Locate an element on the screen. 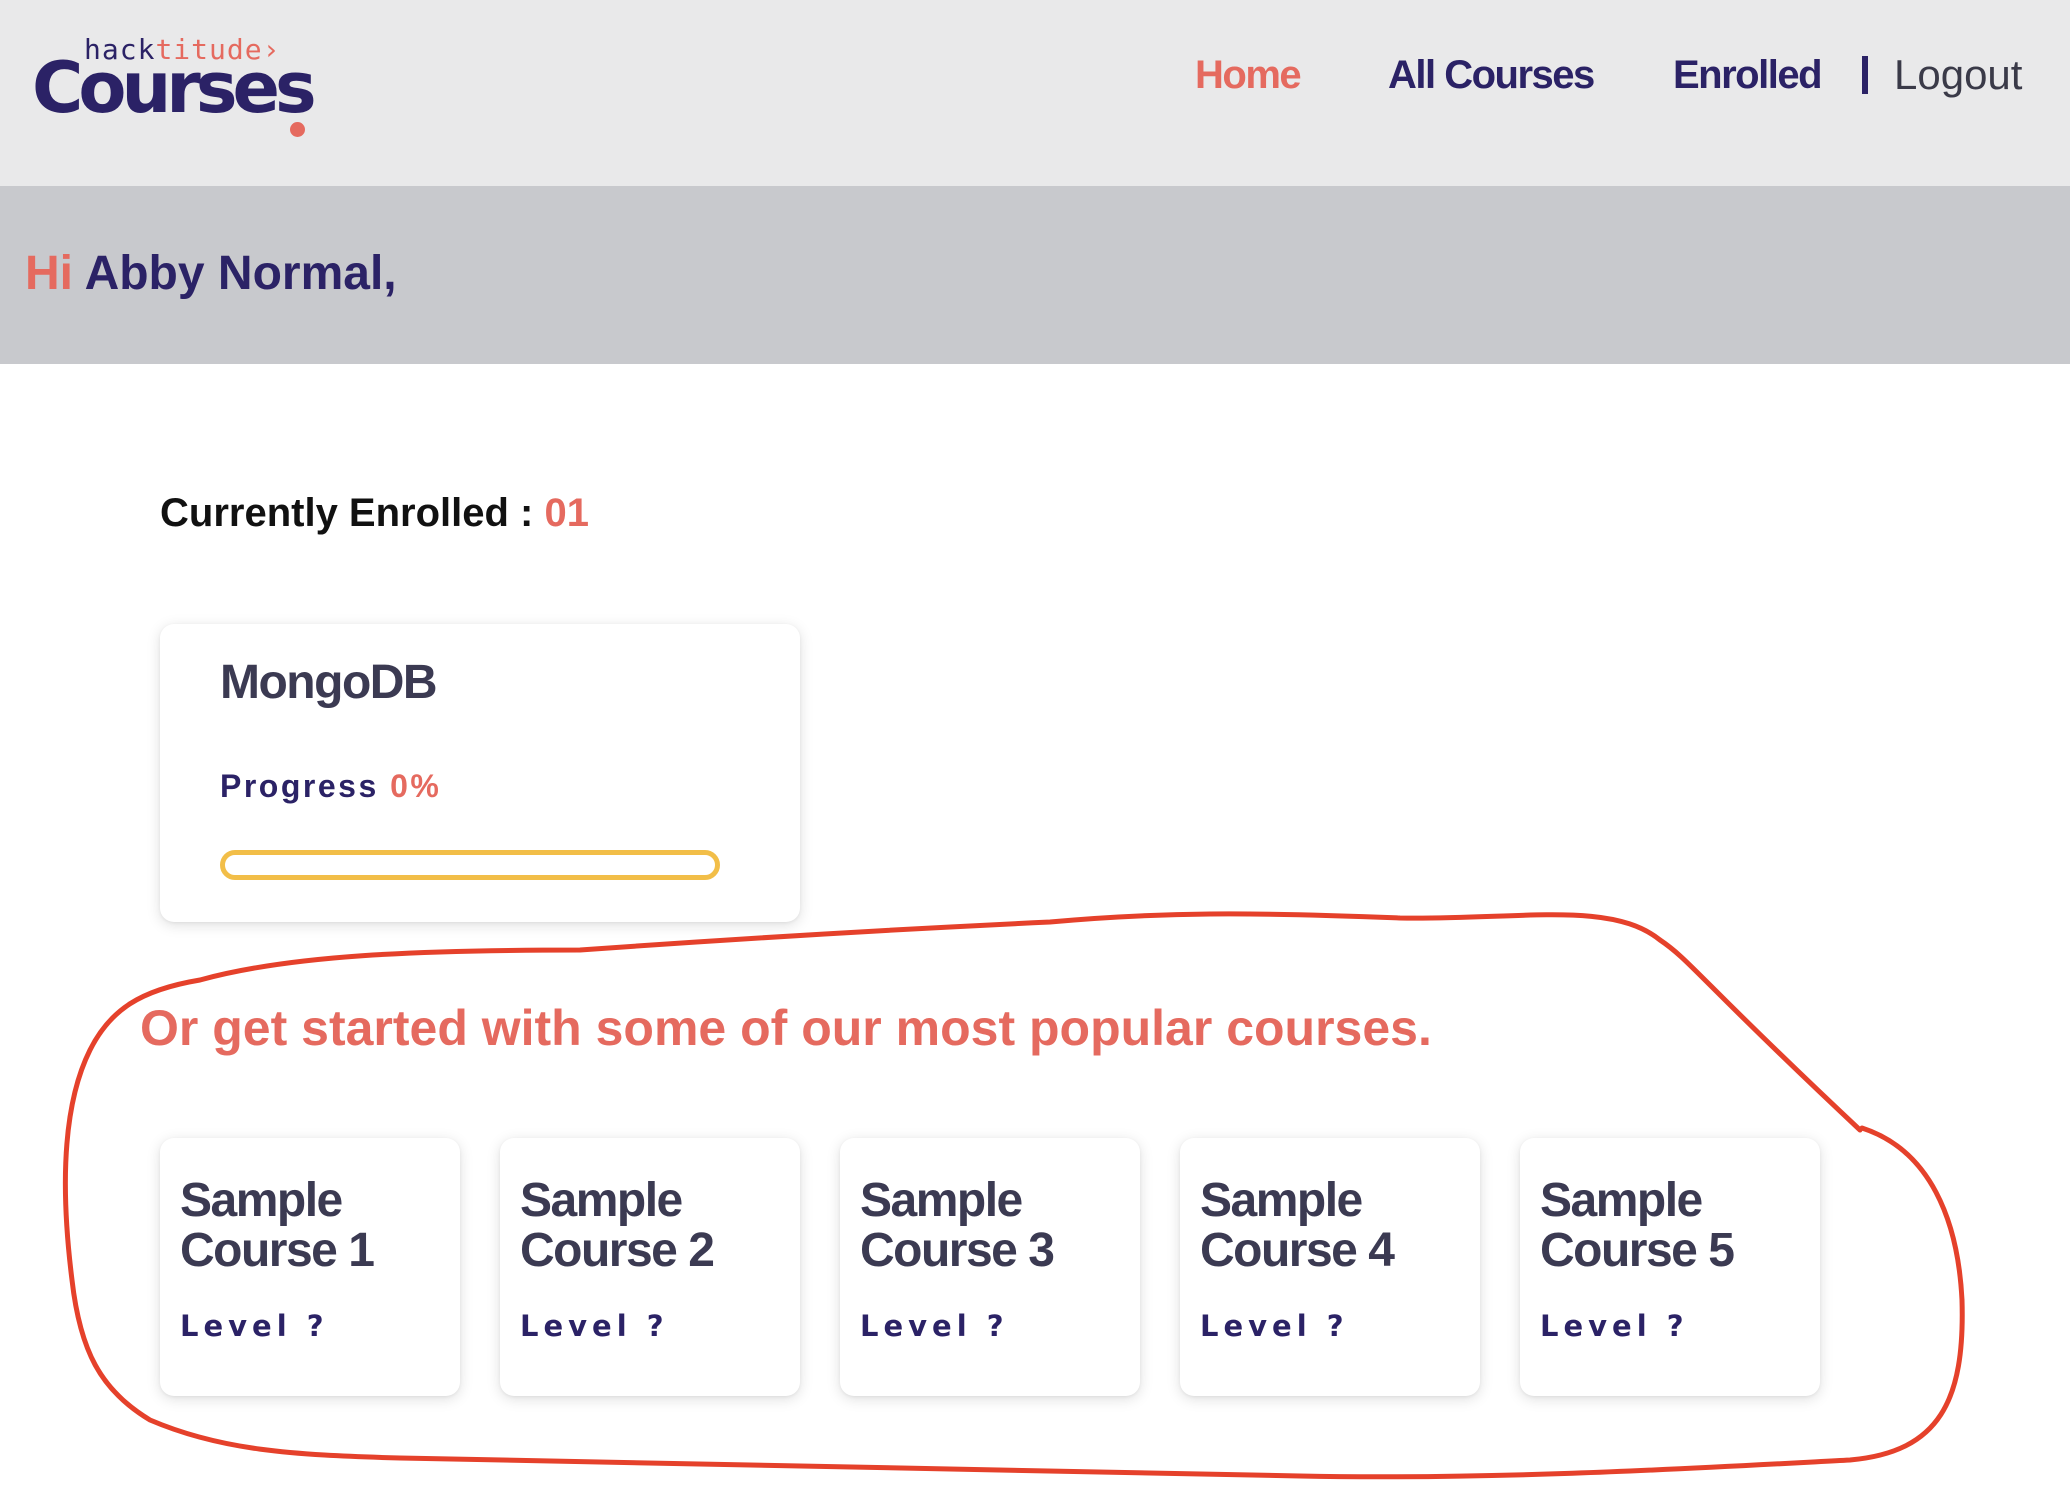  greeting-hi: Hi is located at coordinates (49, 273).